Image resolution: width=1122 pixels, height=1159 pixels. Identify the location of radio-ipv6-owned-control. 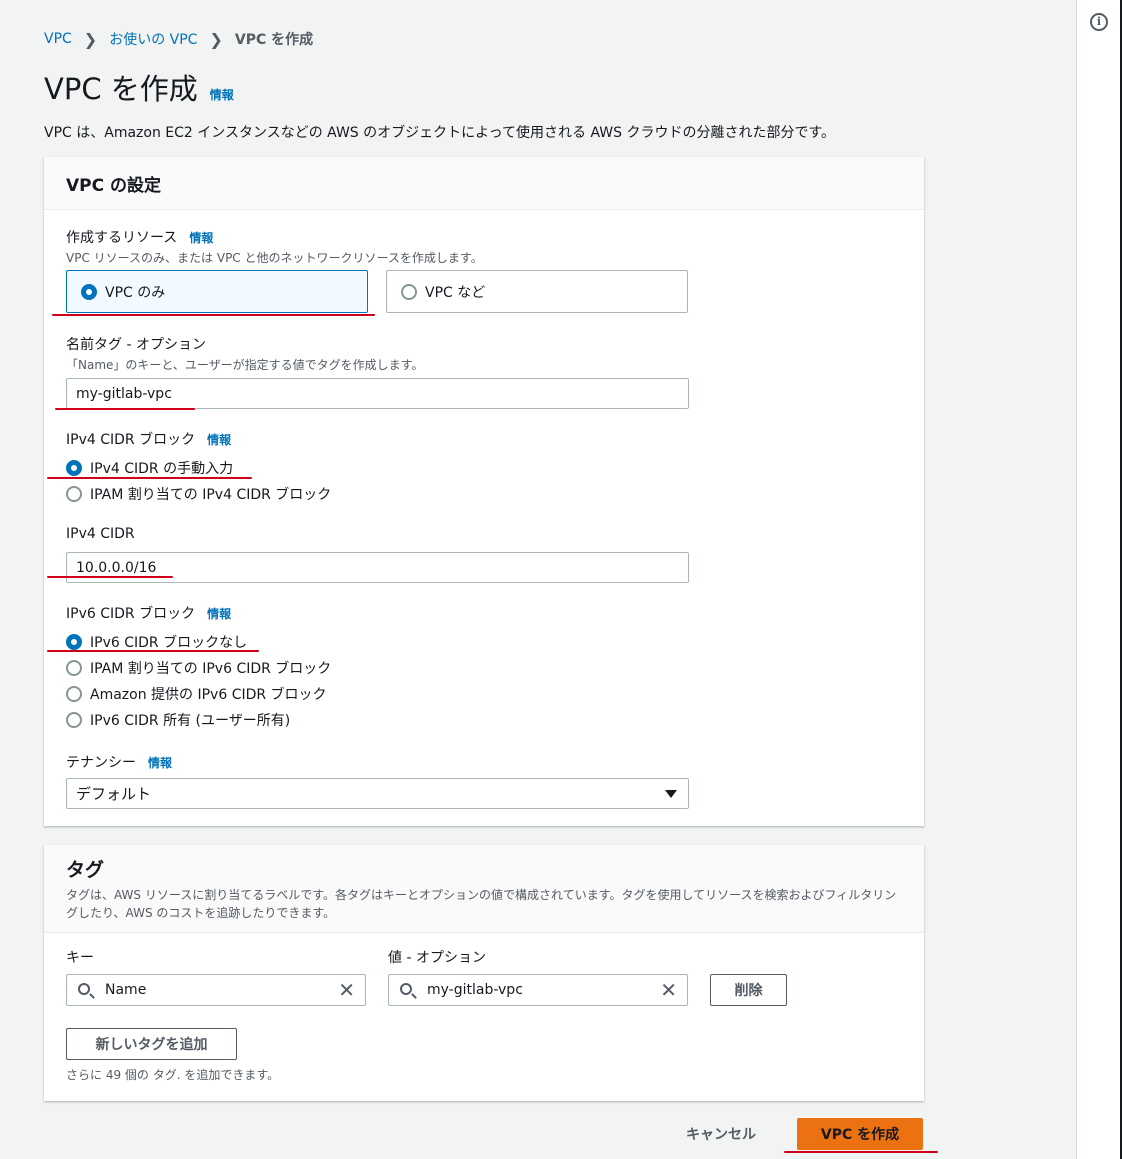
(74, 720).